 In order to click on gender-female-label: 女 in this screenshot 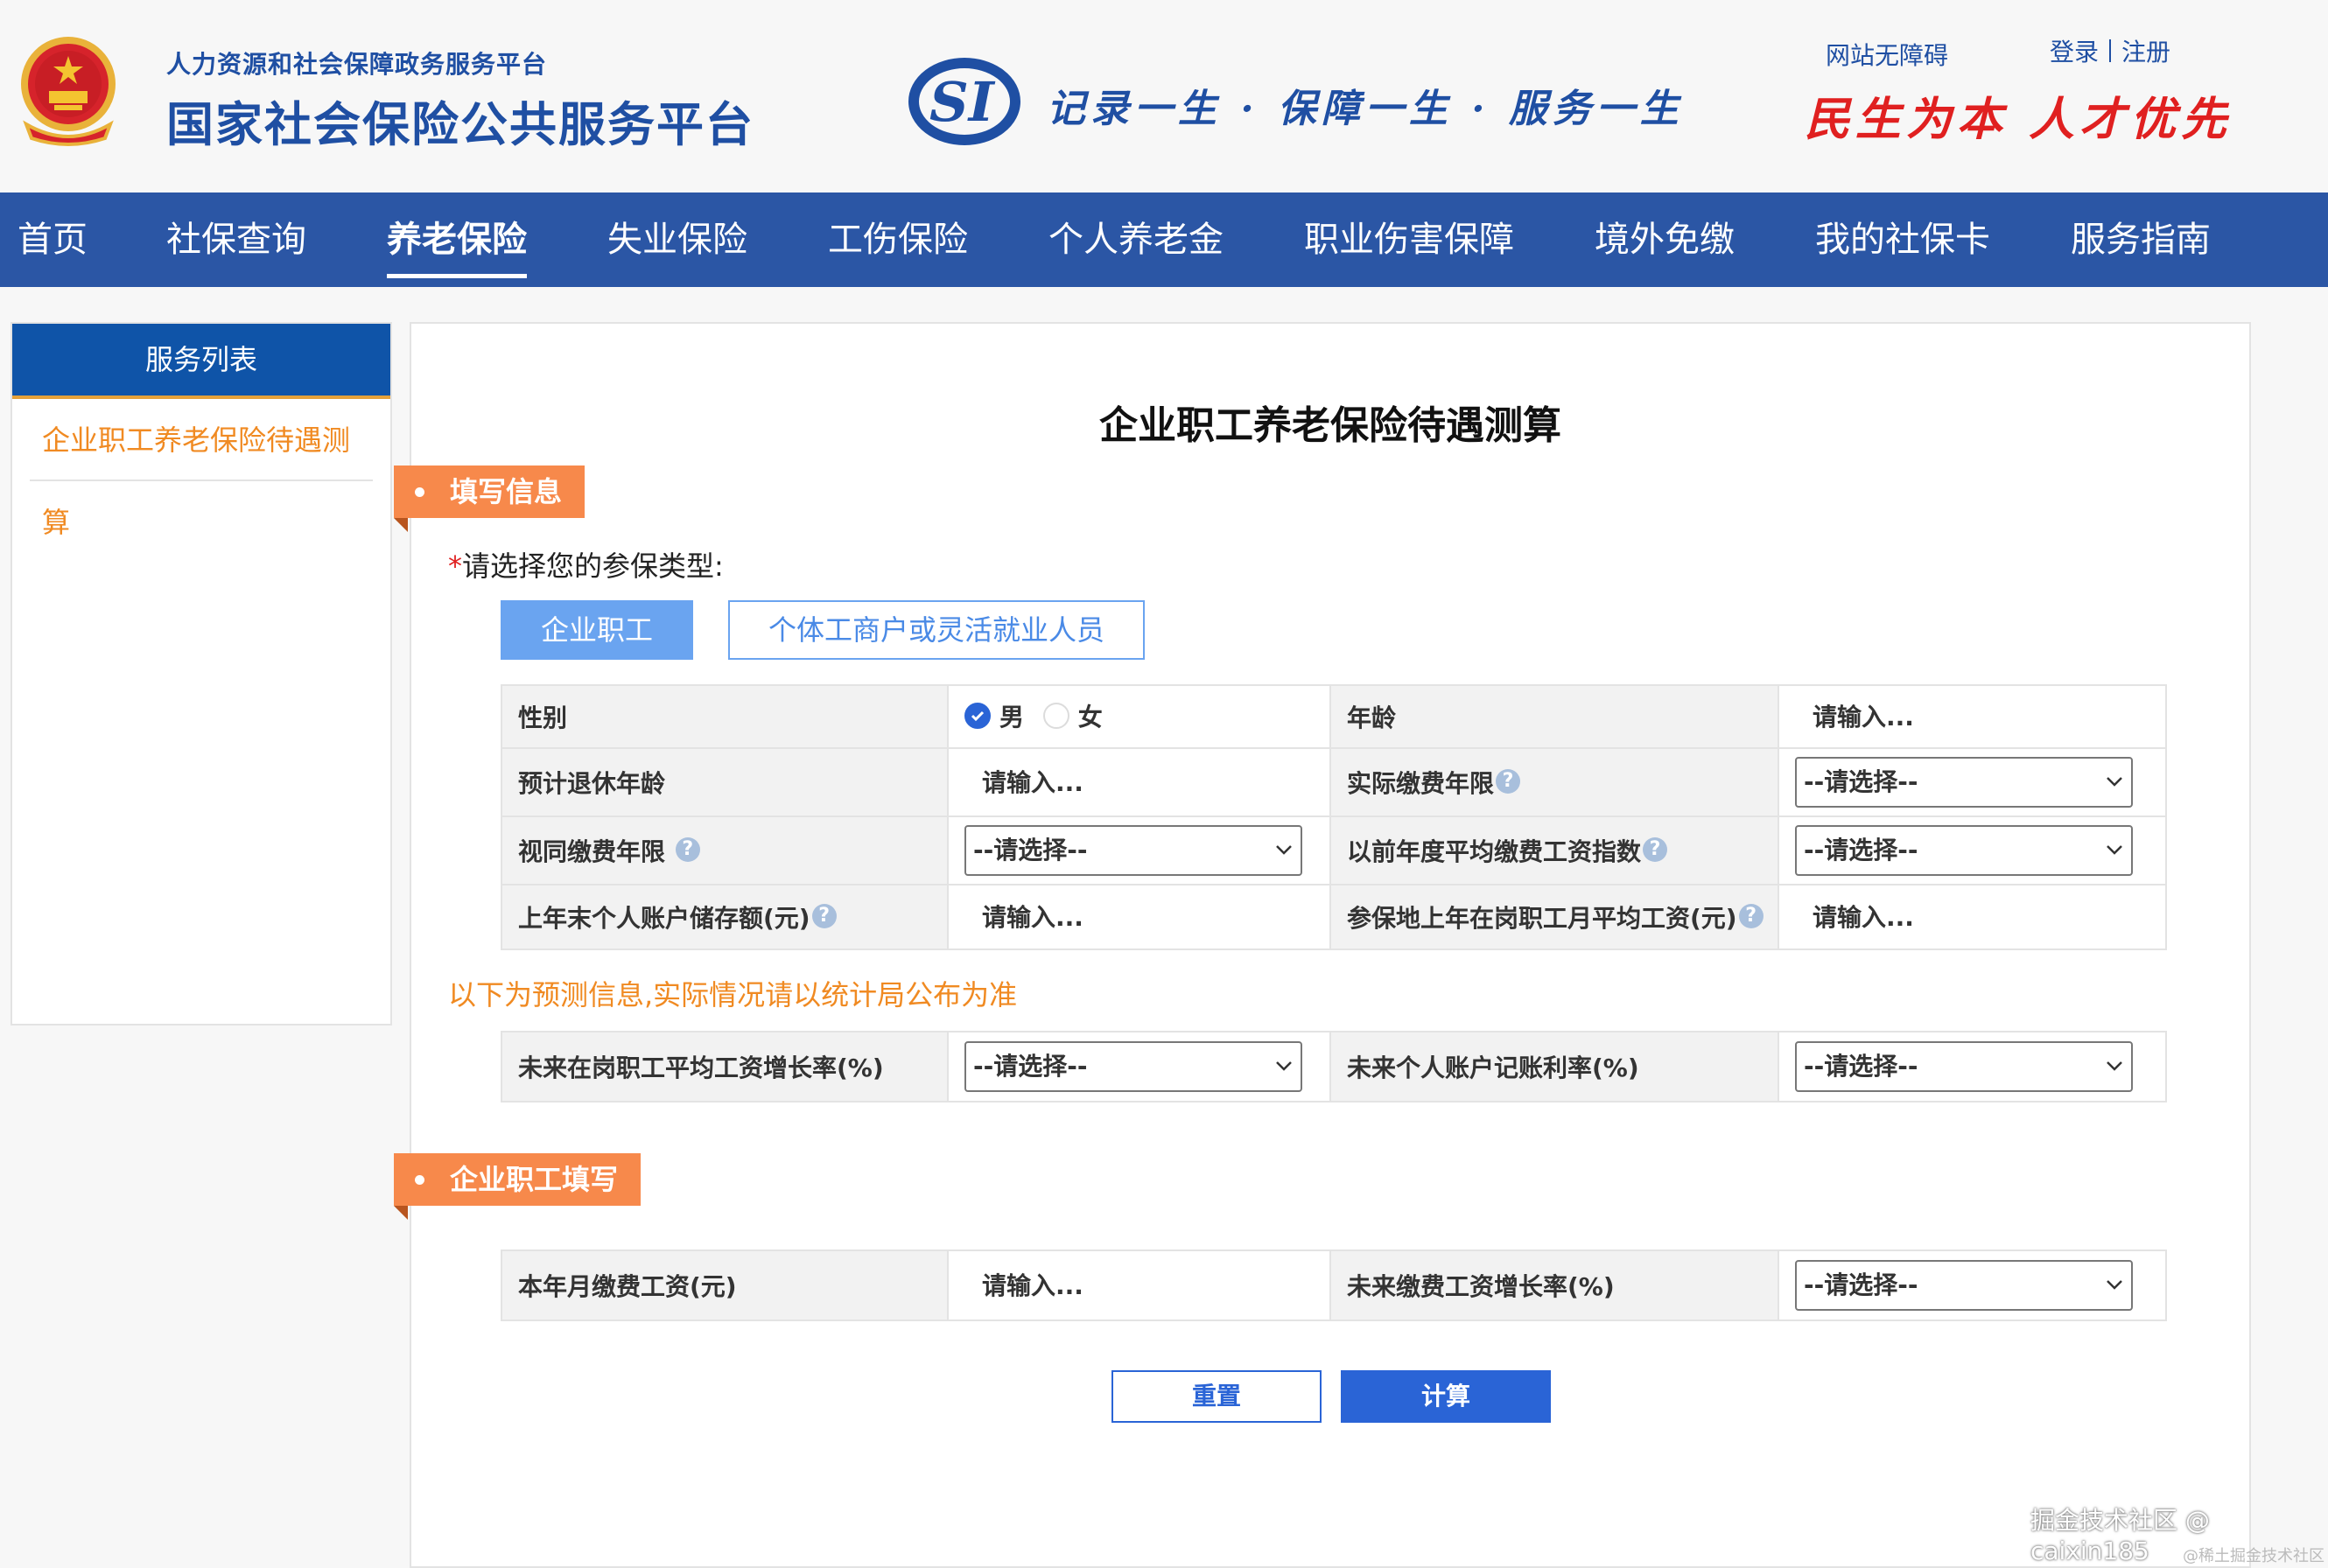, I will do `click(1090, 717)`.